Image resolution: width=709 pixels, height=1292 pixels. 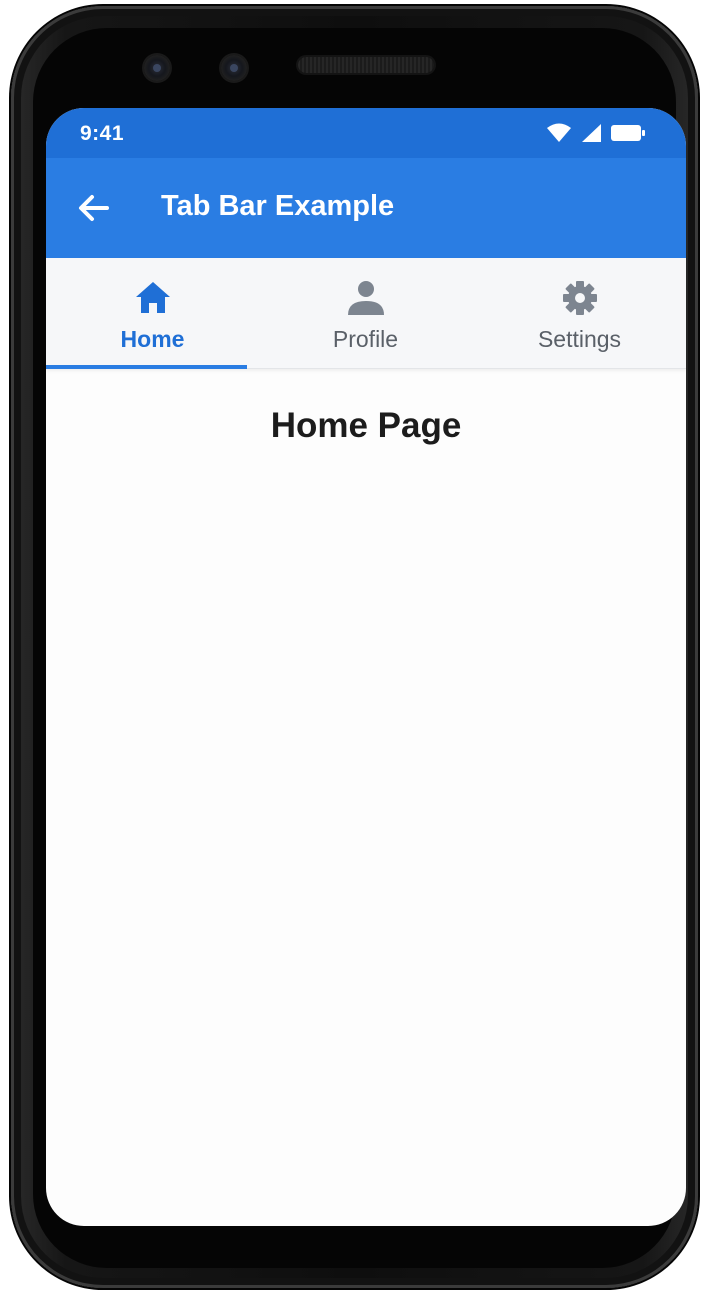 I want to click on page-title: Home Page, so click(x=366, y=425).